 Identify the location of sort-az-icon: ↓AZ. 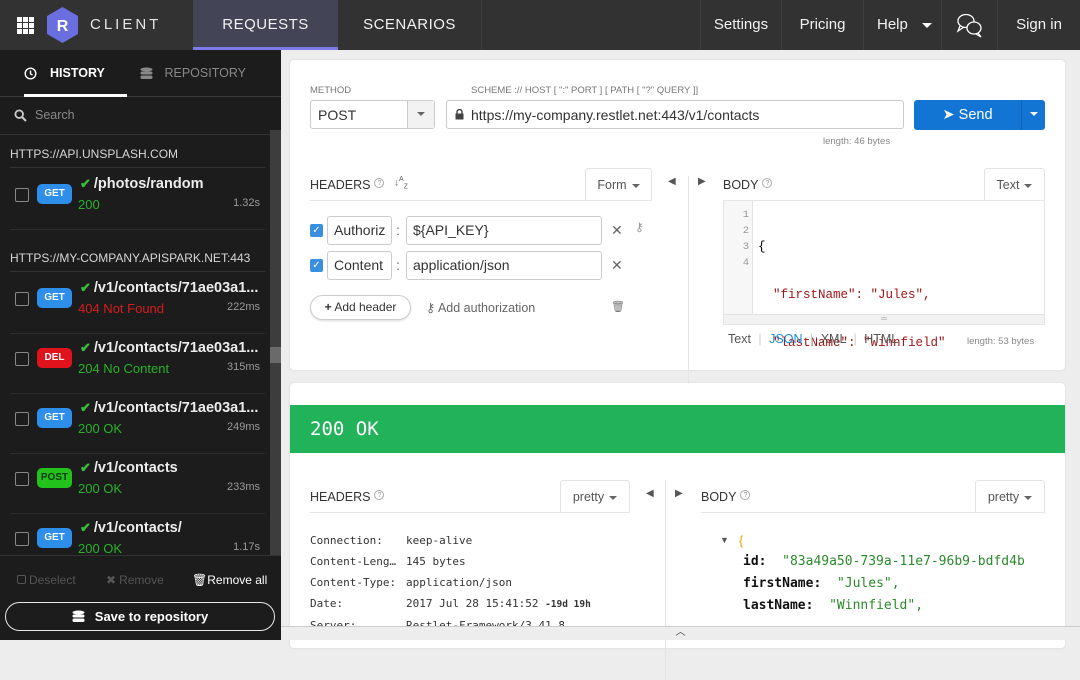
(401, 183).